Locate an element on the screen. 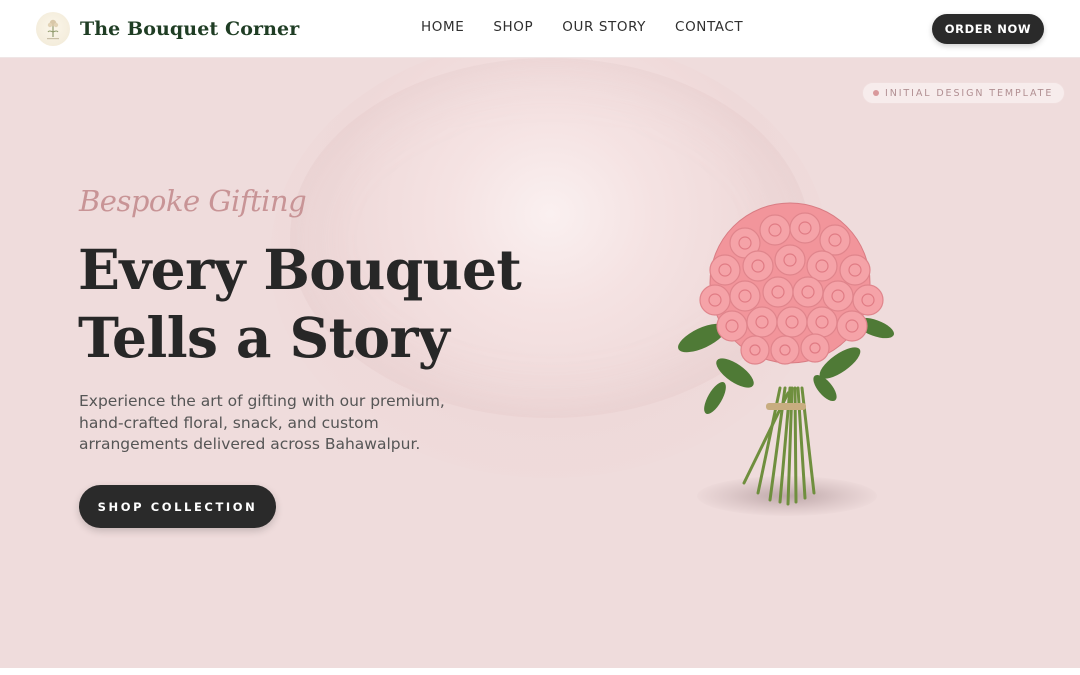 Image resolution: width=1080 pixels, height=675 pixels. nav-our-story: OUR STORY is located at coordinates (604, 27).